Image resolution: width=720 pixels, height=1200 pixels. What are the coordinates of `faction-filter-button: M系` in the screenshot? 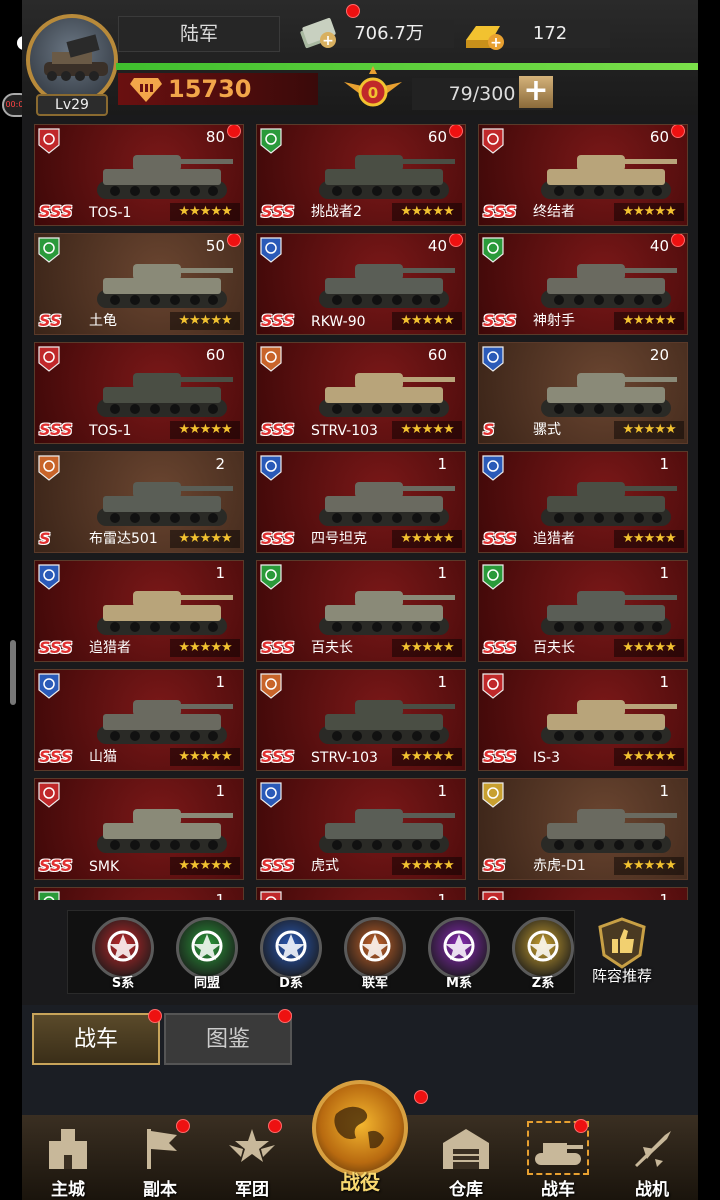 It's located at (459, 955).